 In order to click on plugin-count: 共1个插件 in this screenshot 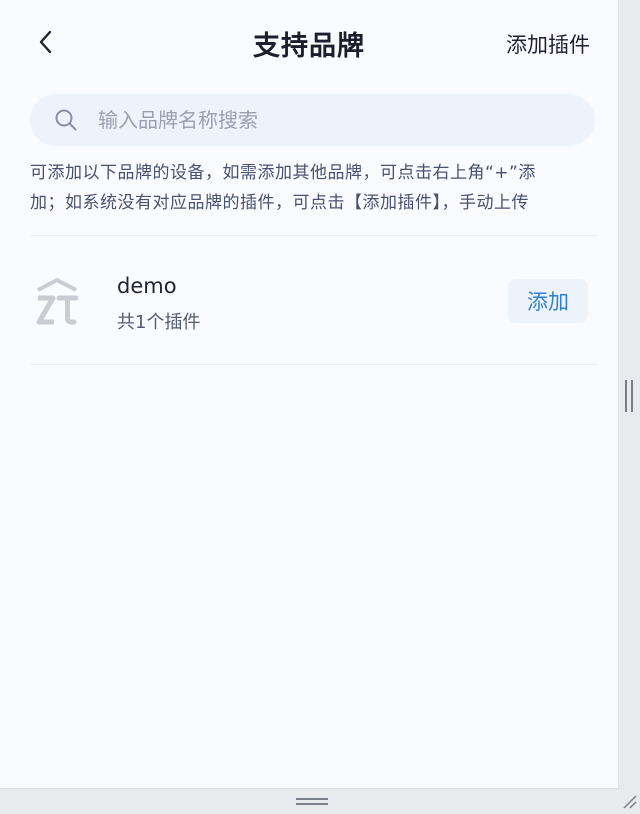, I will do `click(159, 322)`.